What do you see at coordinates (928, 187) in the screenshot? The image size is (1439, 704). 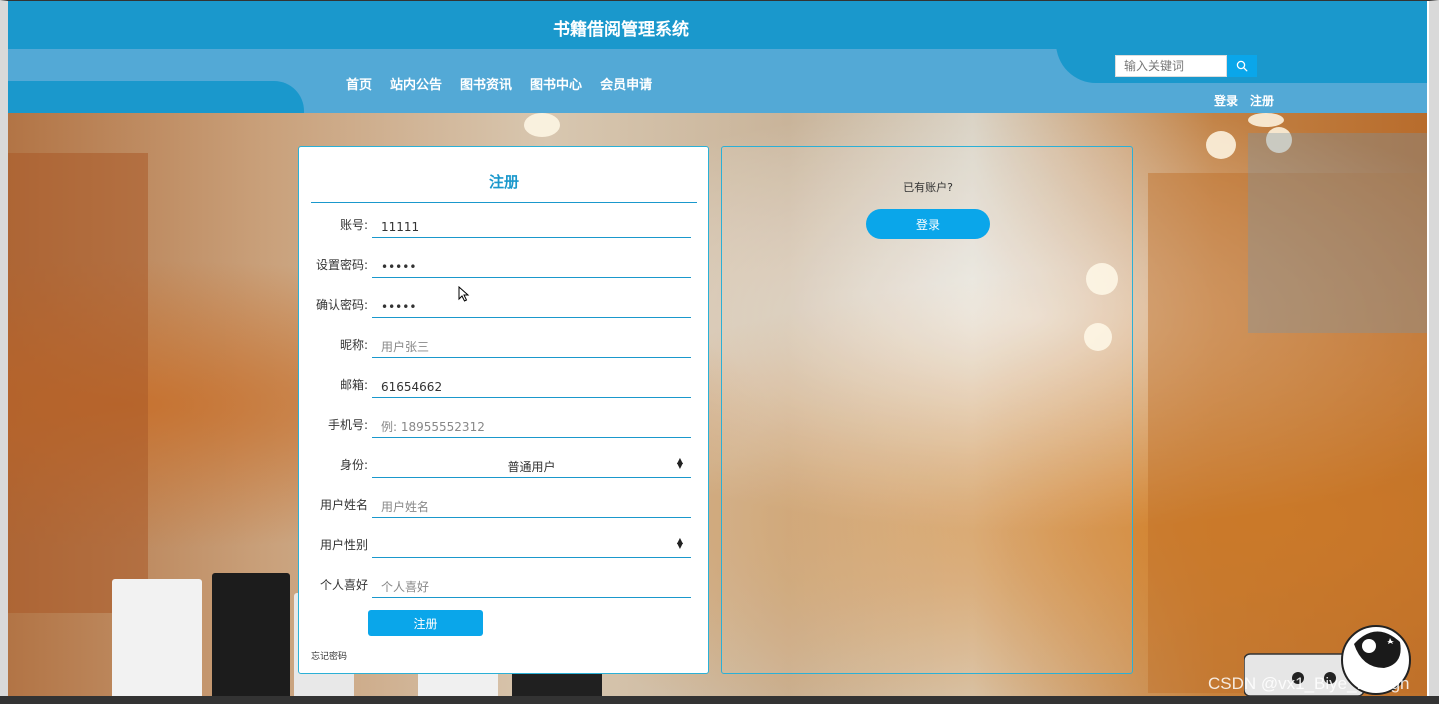 I see `have-account-prompt: 已有账户?` at bounding box center [928, 187].